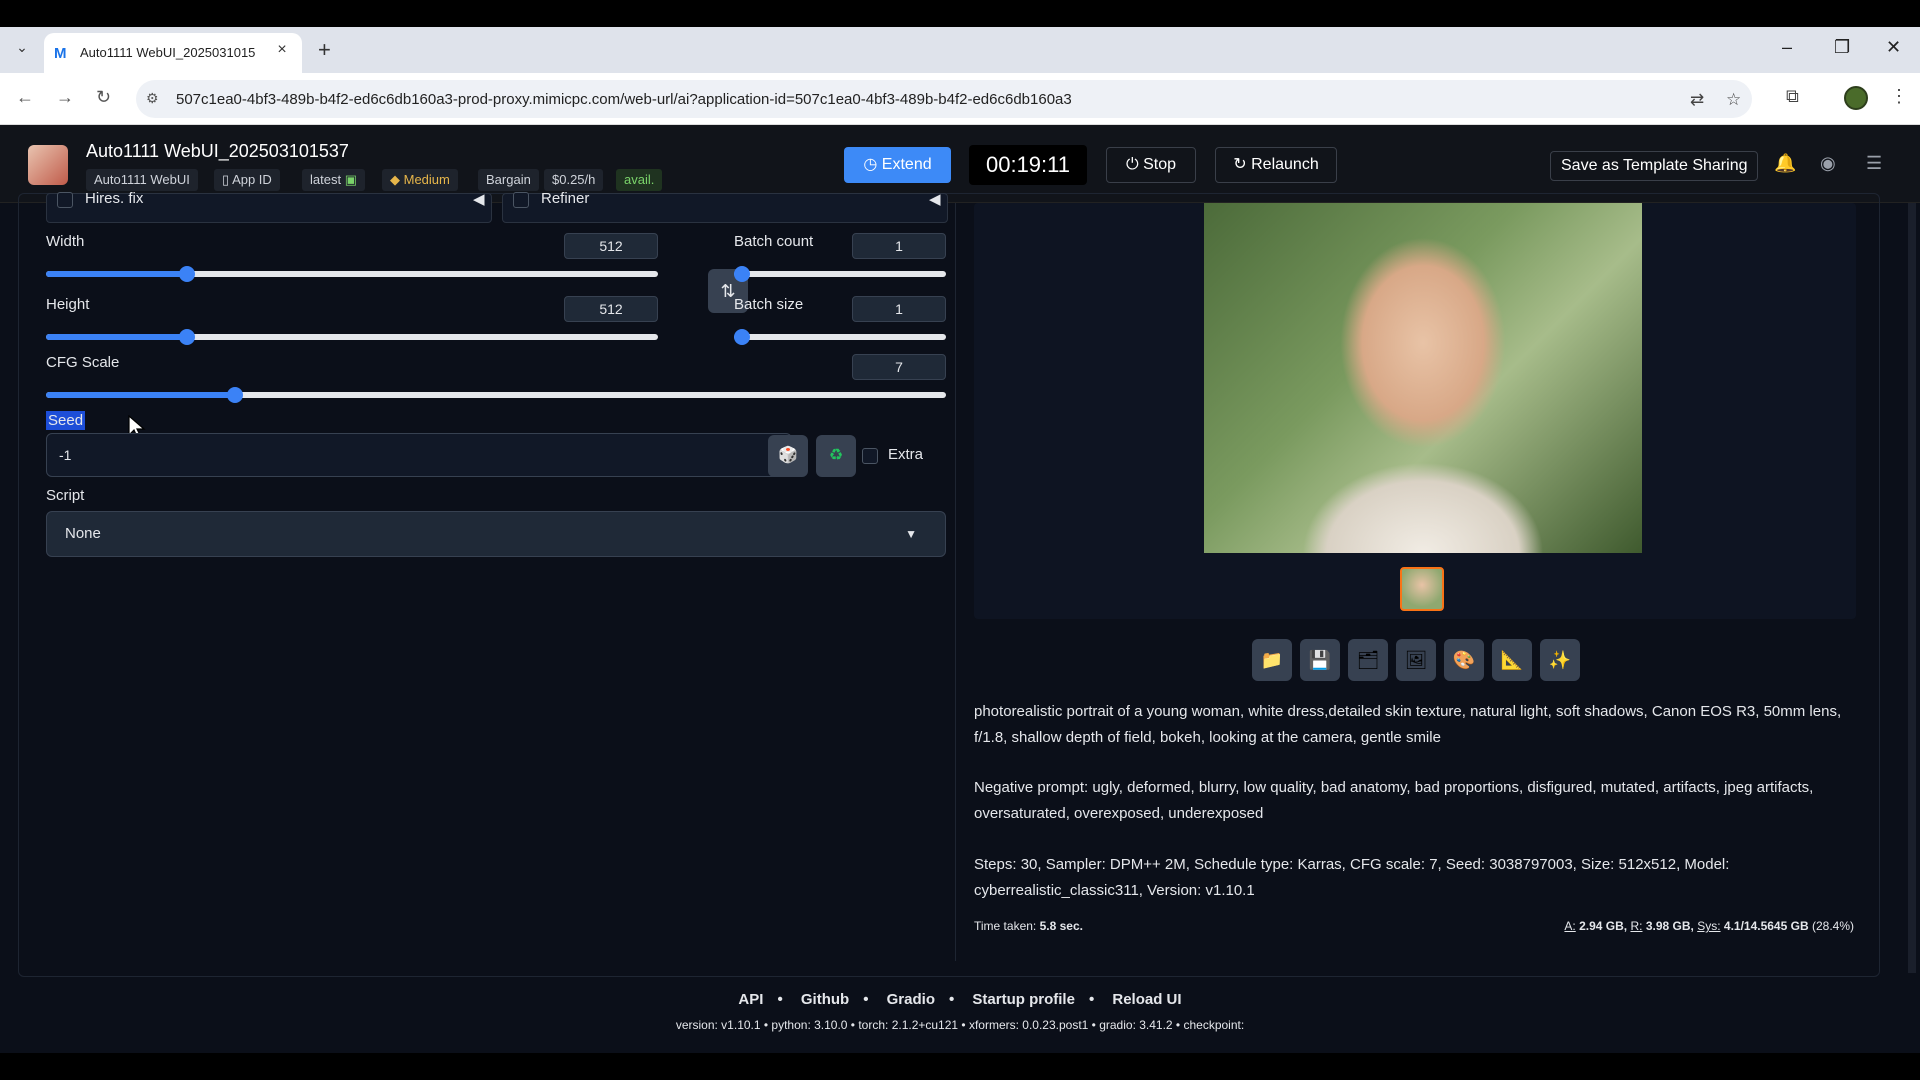  Describe the element at coordinates (1023, 999) in the screenshot. I see `footer-link-startup-profile: Startup profile` at that location.